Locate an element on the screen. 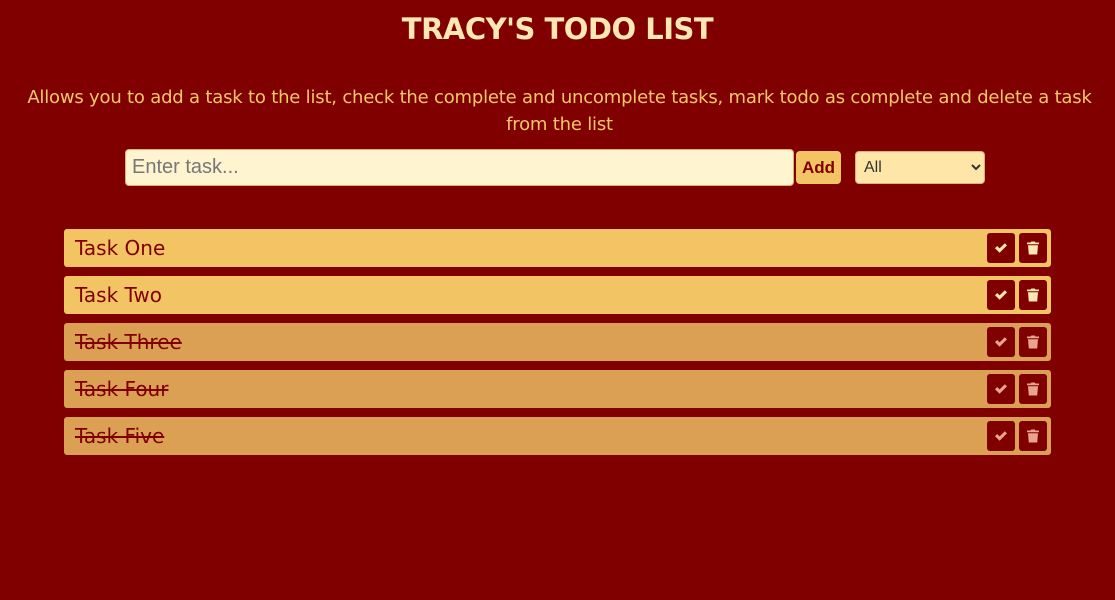 The width and height of the screenshot is (1115, 600). page-title: TRACY'S TODO LIST is located at coordinates (557, 29).